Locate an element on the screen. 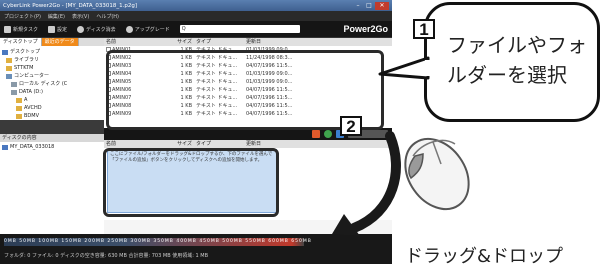  tree-label: DATA (D:) is located at coordinates (31, 92).